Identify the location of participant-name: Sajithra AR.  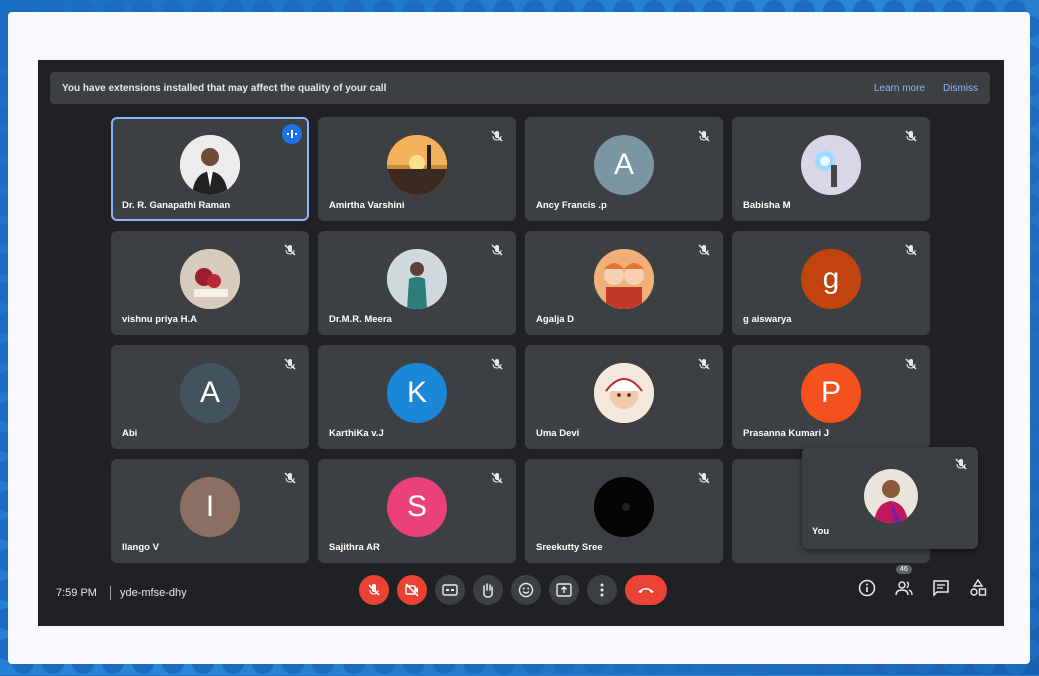
(354, 547).